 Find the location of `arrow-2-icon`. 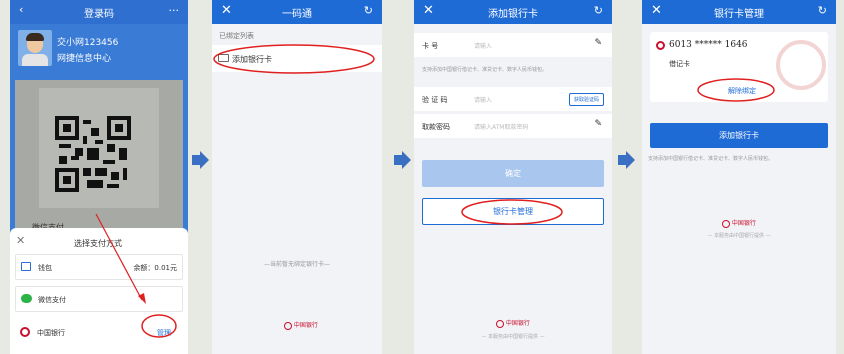

arrow-2-icon is located at coordinates (402, 160).